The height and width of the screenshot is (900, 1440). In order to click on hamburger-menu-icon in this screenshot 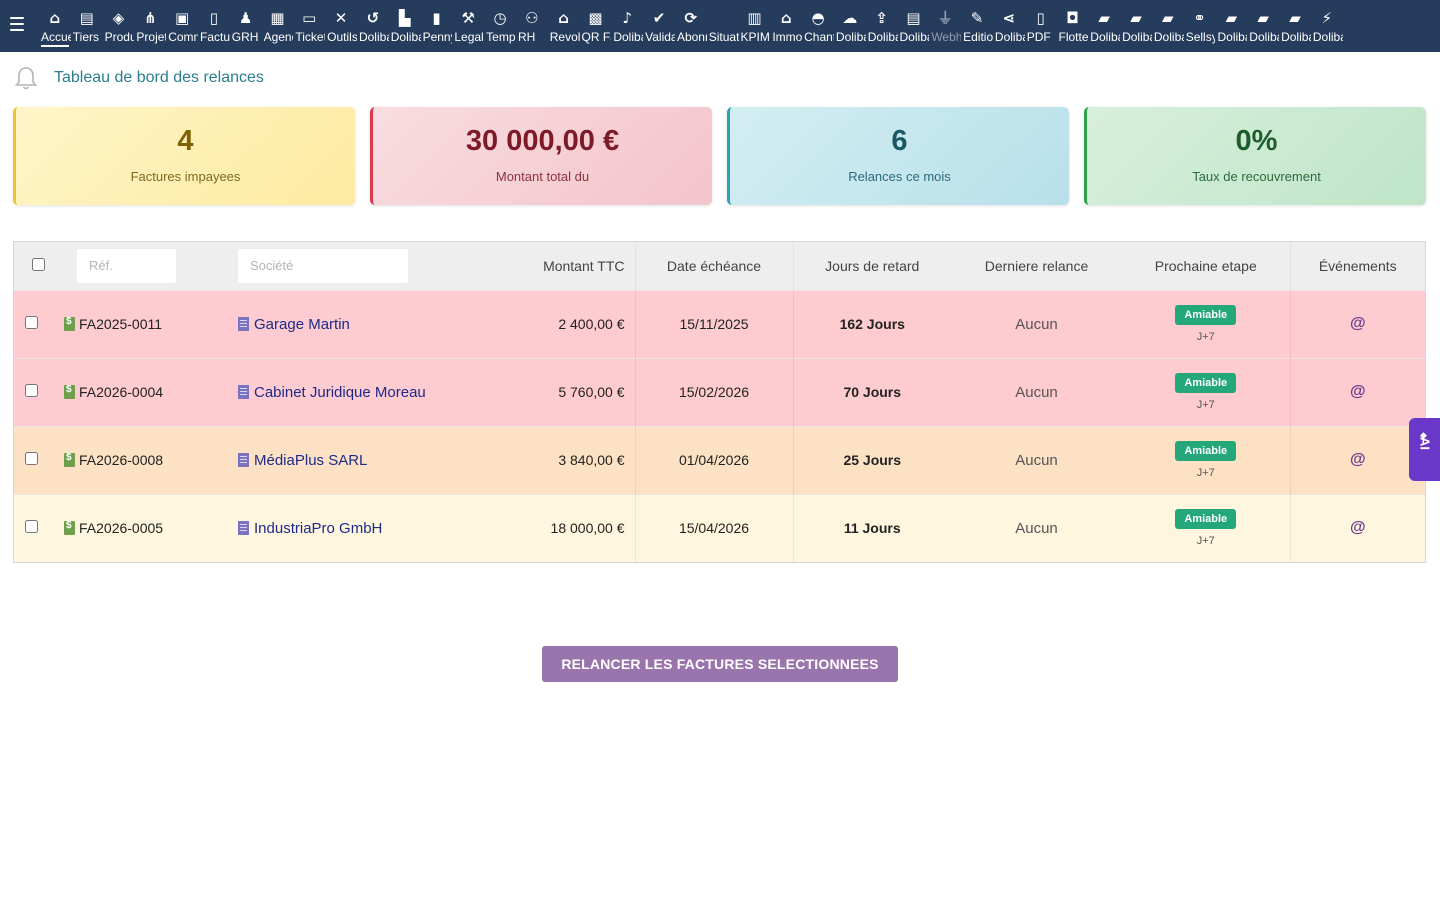, I will do `click(17, 25)`.